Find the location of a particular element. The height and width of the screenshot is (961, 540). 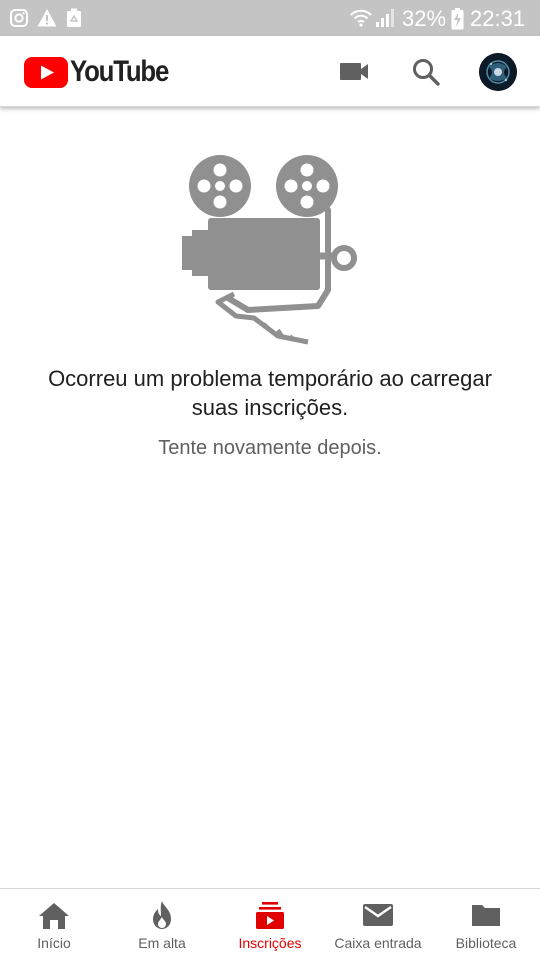

upload-video-button is located at coordinates (354, 72).